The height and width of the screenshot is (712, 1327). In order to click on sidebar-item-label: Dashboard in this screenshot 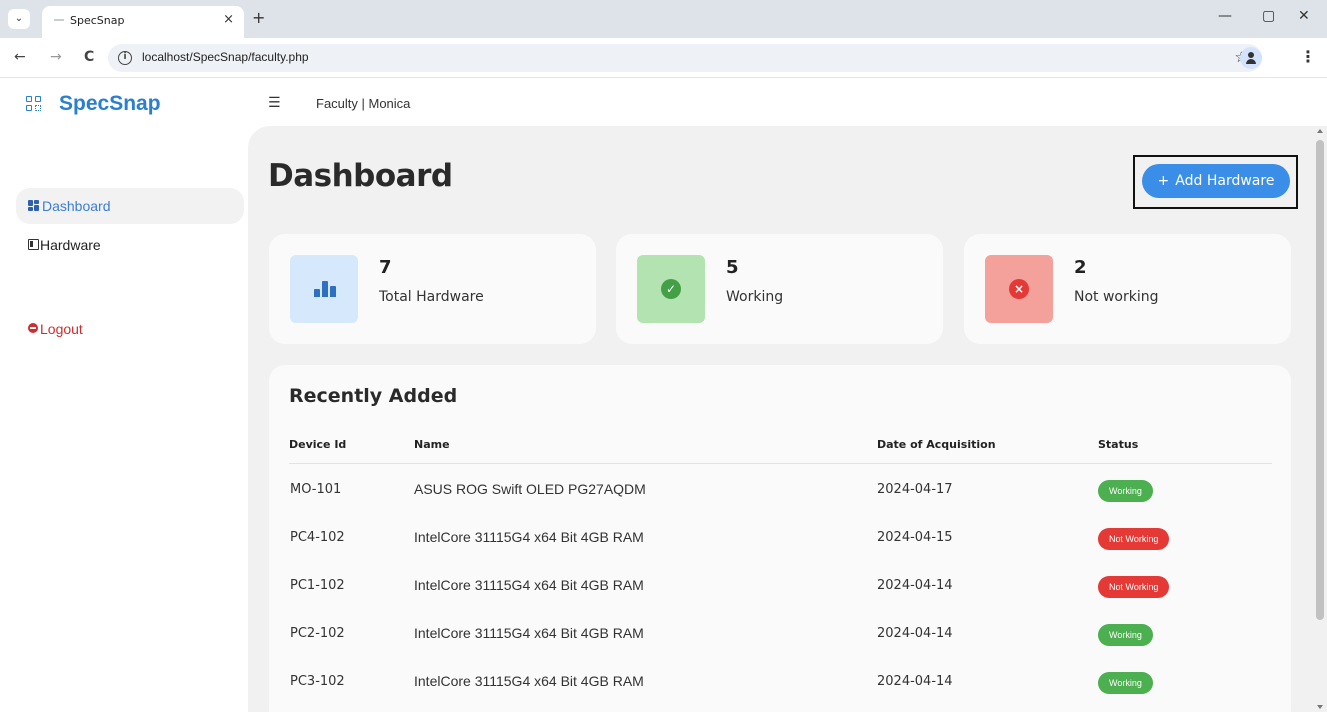, I will do `click(76, 206)`.